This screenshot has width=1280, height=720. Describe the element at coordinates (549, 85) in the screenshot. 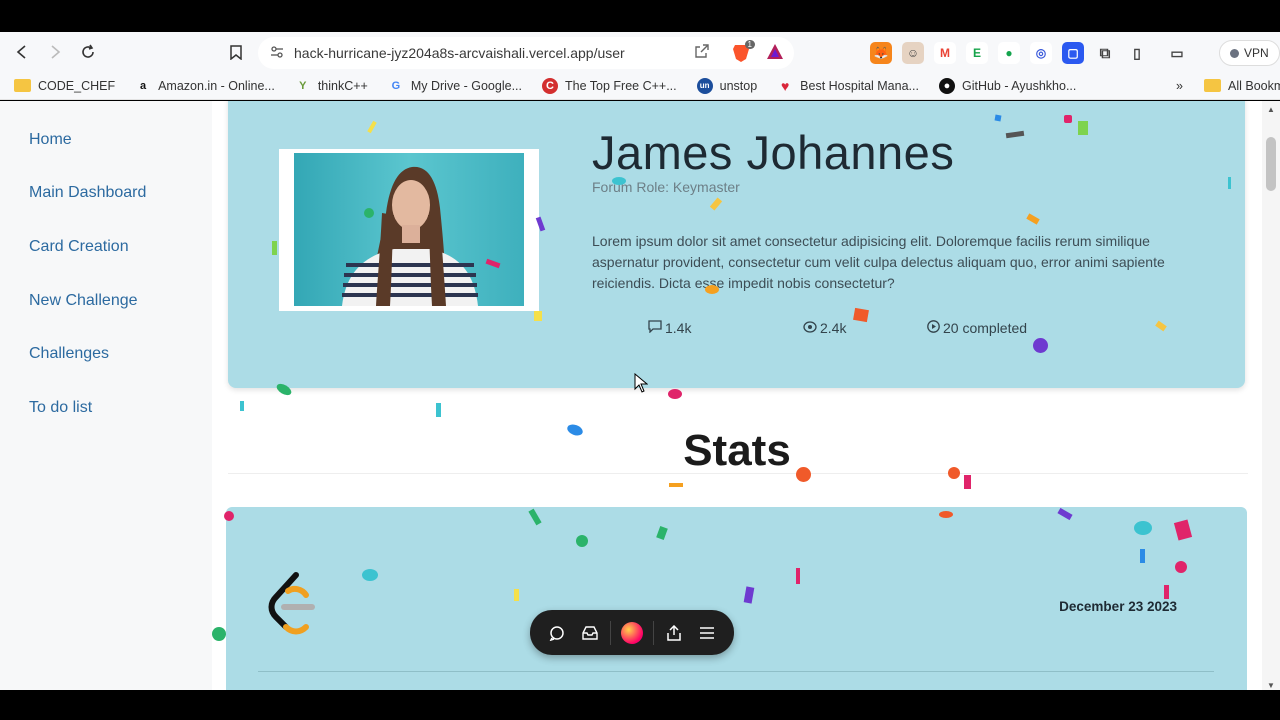

I see `cpp-icon: C` at that location.